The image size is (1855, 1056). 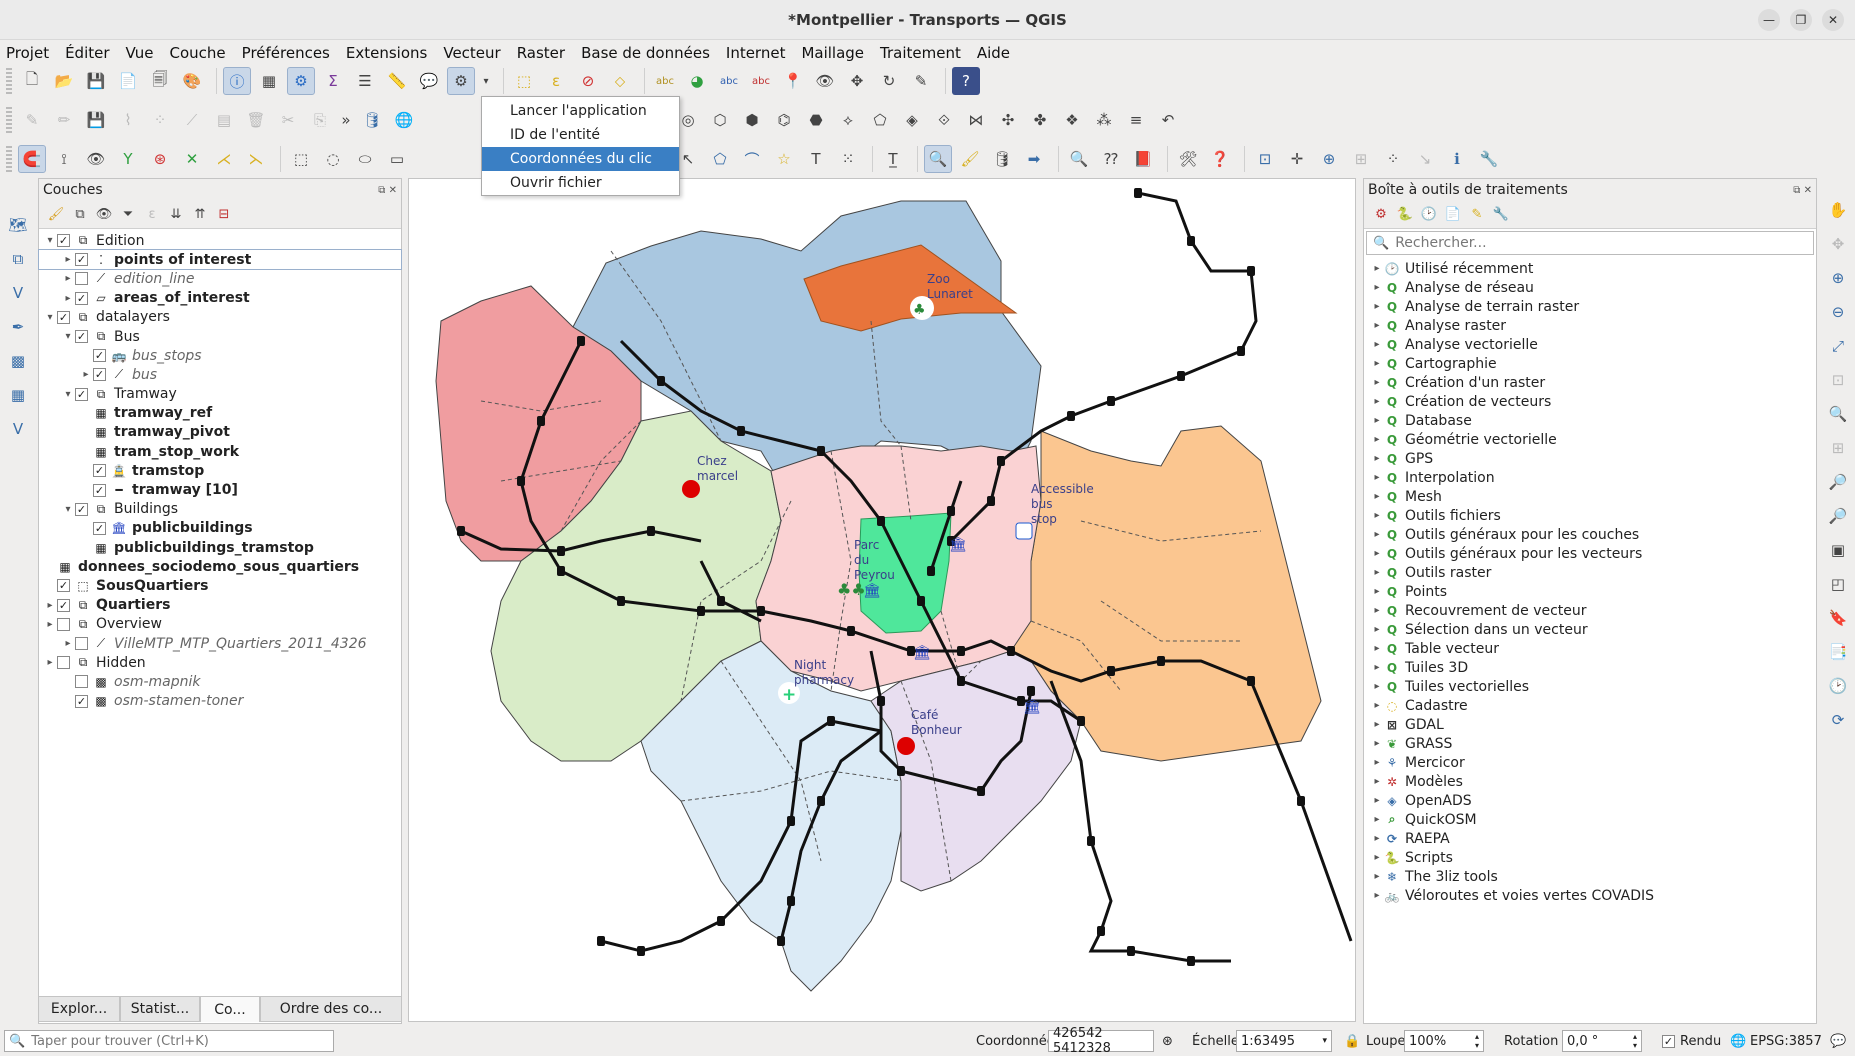 I want to click on toolbox-item: ▸ Q Outils raster, so click(x=1590, y=572).